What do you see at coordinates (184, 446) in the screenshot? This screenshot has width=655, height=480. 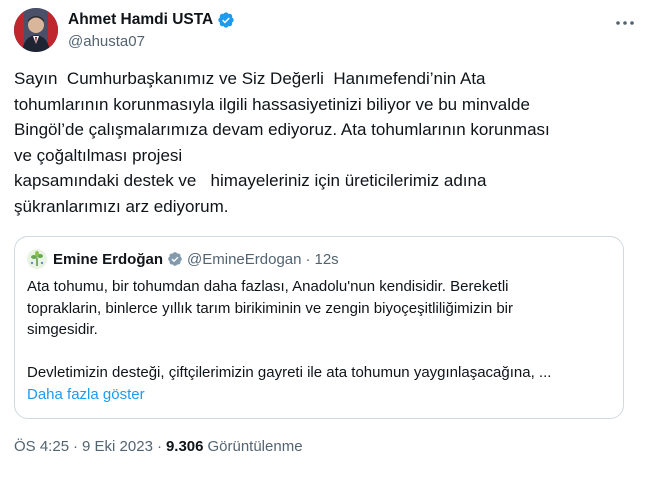 I see `views-count: 9.306` at bounding box center [184, 446].